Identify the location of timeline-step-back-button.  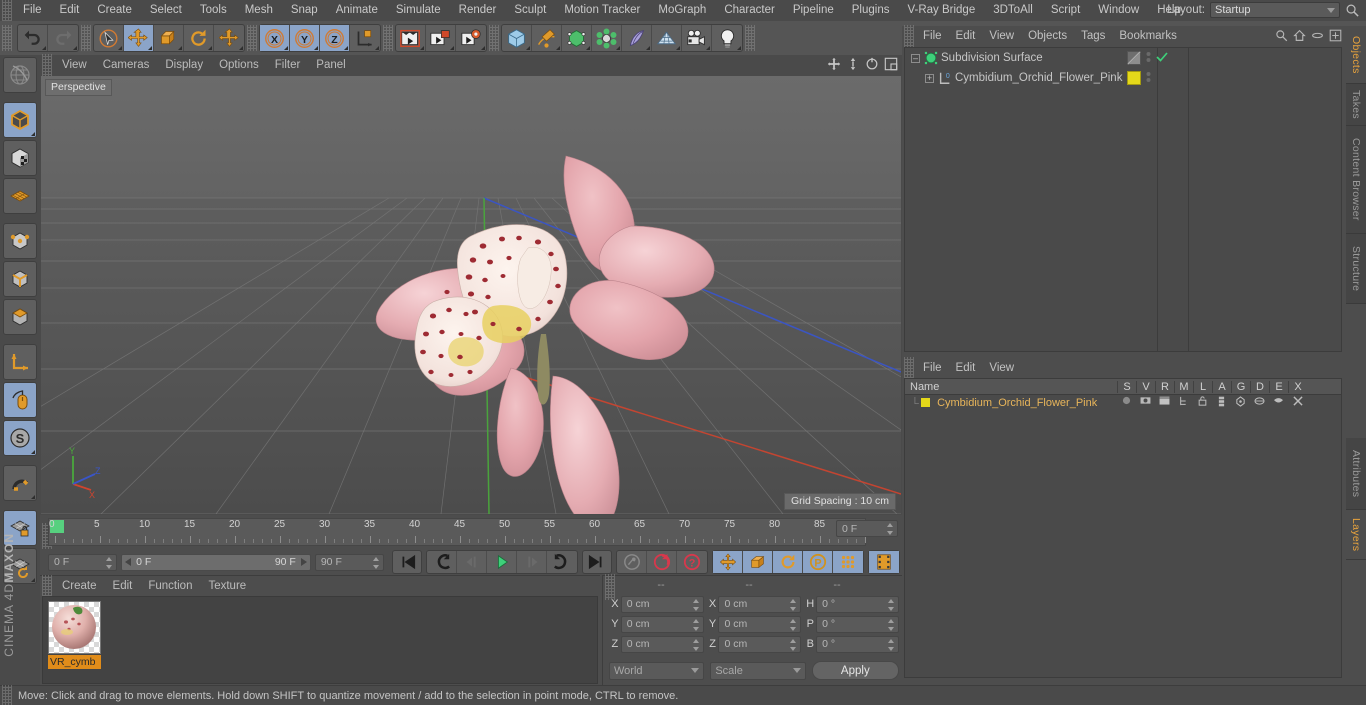
(472, 562).